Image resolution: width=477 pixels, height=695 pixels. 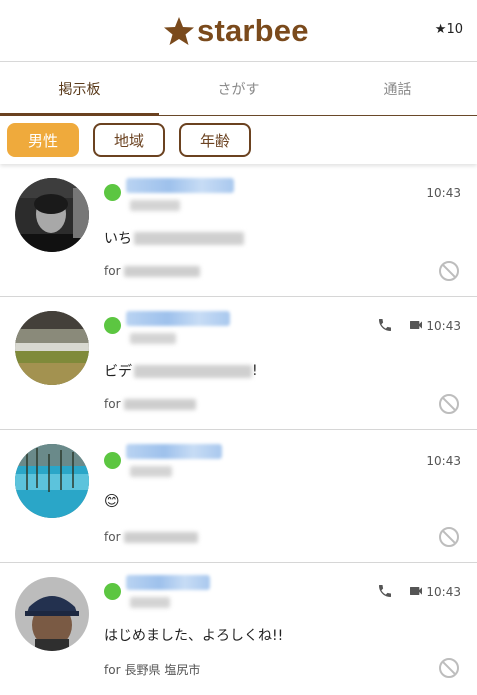 I want to click on logo-text: starbee, so click(x=253, y=30).